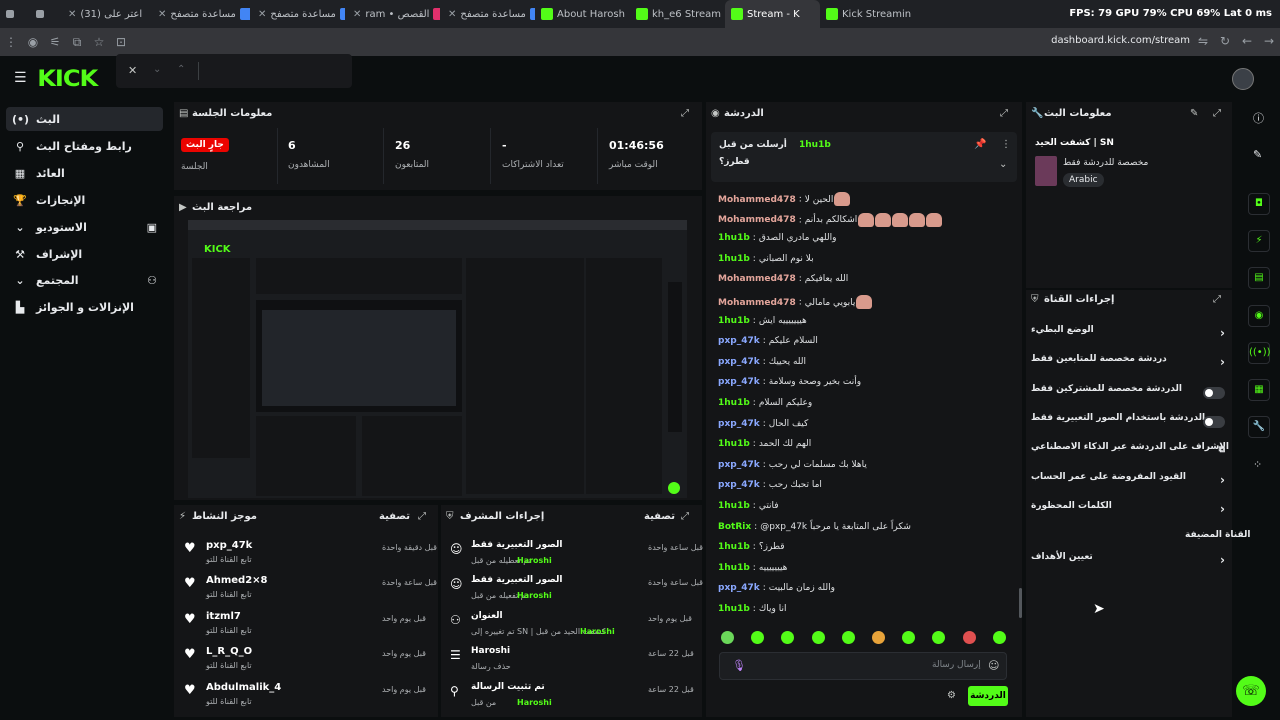 Image resolution: width=1280 pixels, height=720 pixels. Describe the element at coordinates (870, 14) in the screenshot. I see `browser-tab: Kick Streamin` at that location.